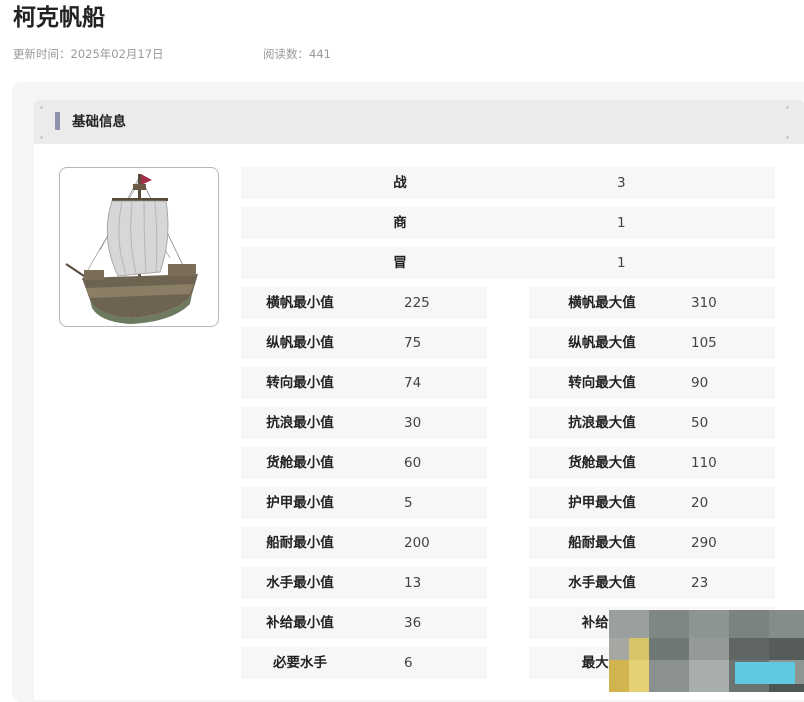 Image resolution: width=804 pixels, height=702 pixels. Describe the element at coordinates (408, 503) in the screenshot. I see `stat-value: 5` at that location.